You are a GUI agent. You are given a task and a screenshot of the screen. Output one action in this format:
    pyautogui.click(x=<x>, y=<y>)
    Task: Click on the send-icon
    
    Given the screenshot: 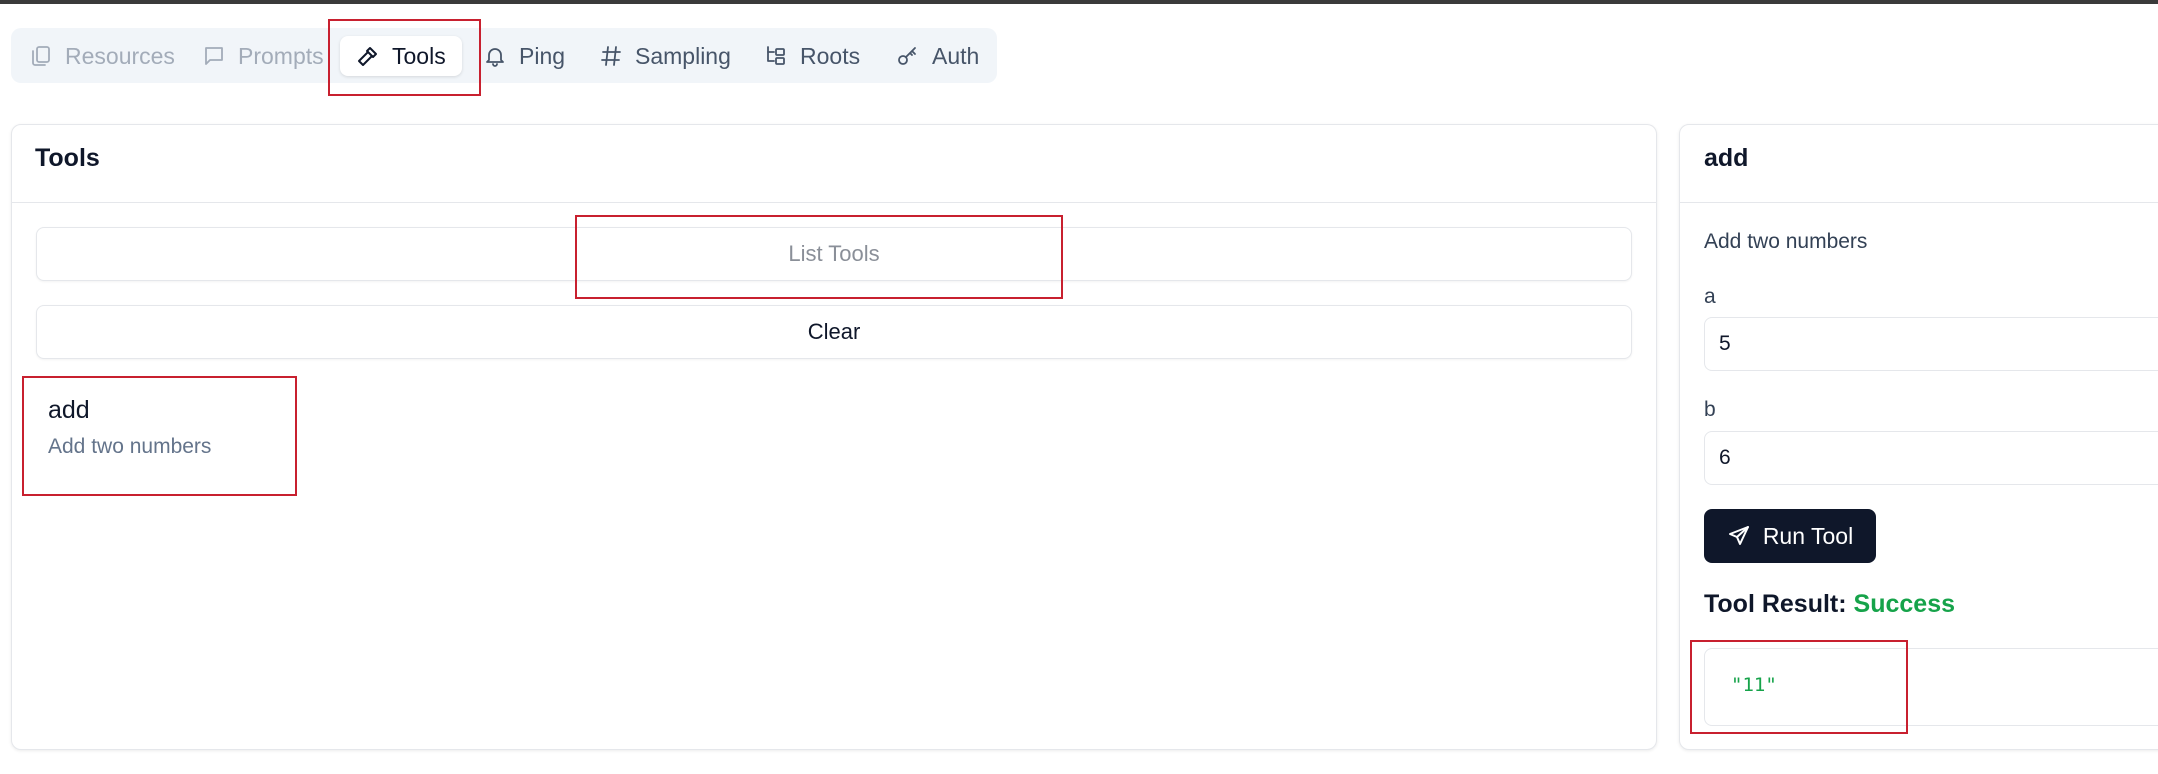 What is the action you would take?
    pyautogui.click(x=1738, y=535)
    